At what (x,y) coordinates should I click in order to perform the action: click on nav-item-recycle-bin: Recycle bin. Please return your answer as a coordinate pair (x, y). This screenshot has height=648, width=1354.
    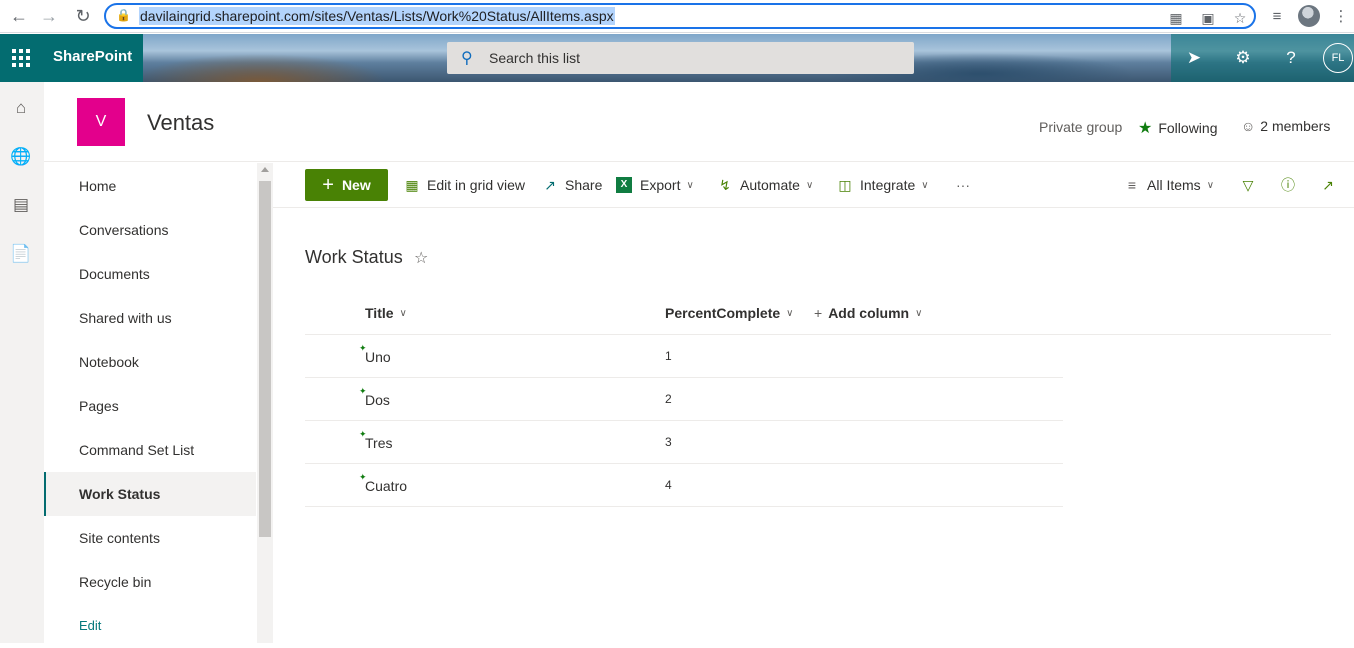
    Looking at the image, I should click on (150, 582).